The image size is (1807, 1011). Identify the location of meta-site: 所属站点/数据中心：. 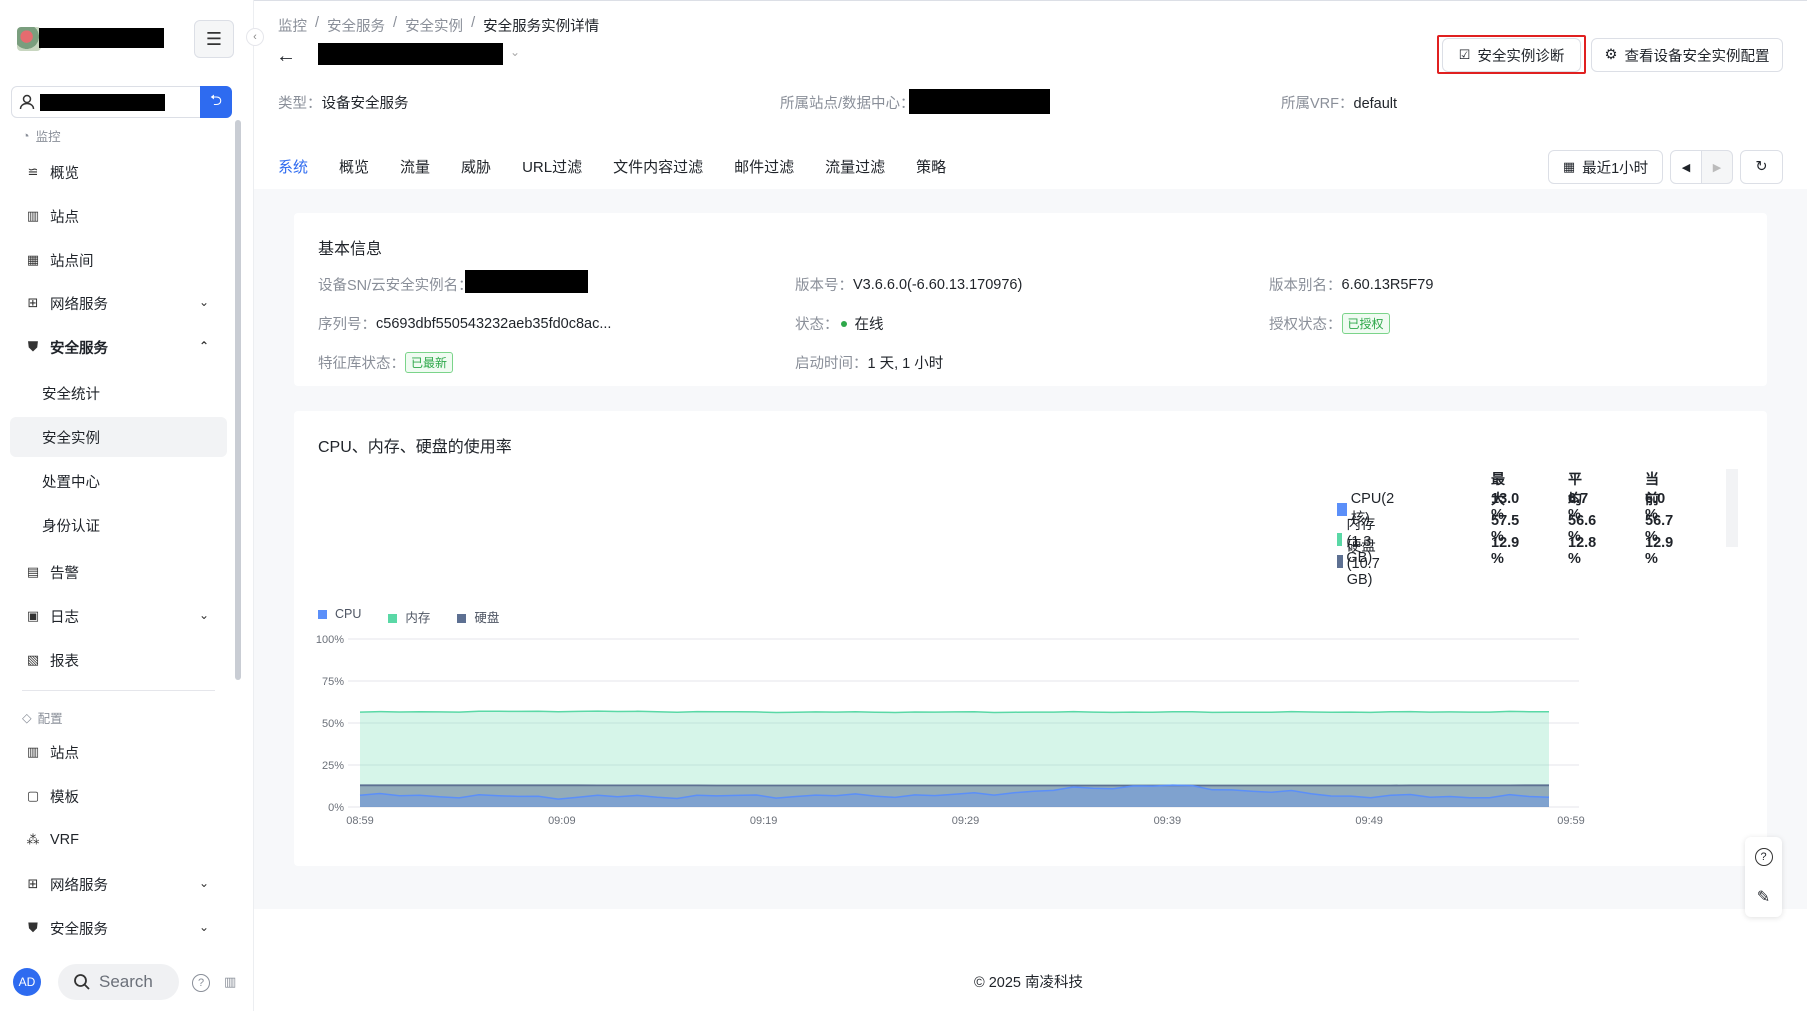
(847, 104).